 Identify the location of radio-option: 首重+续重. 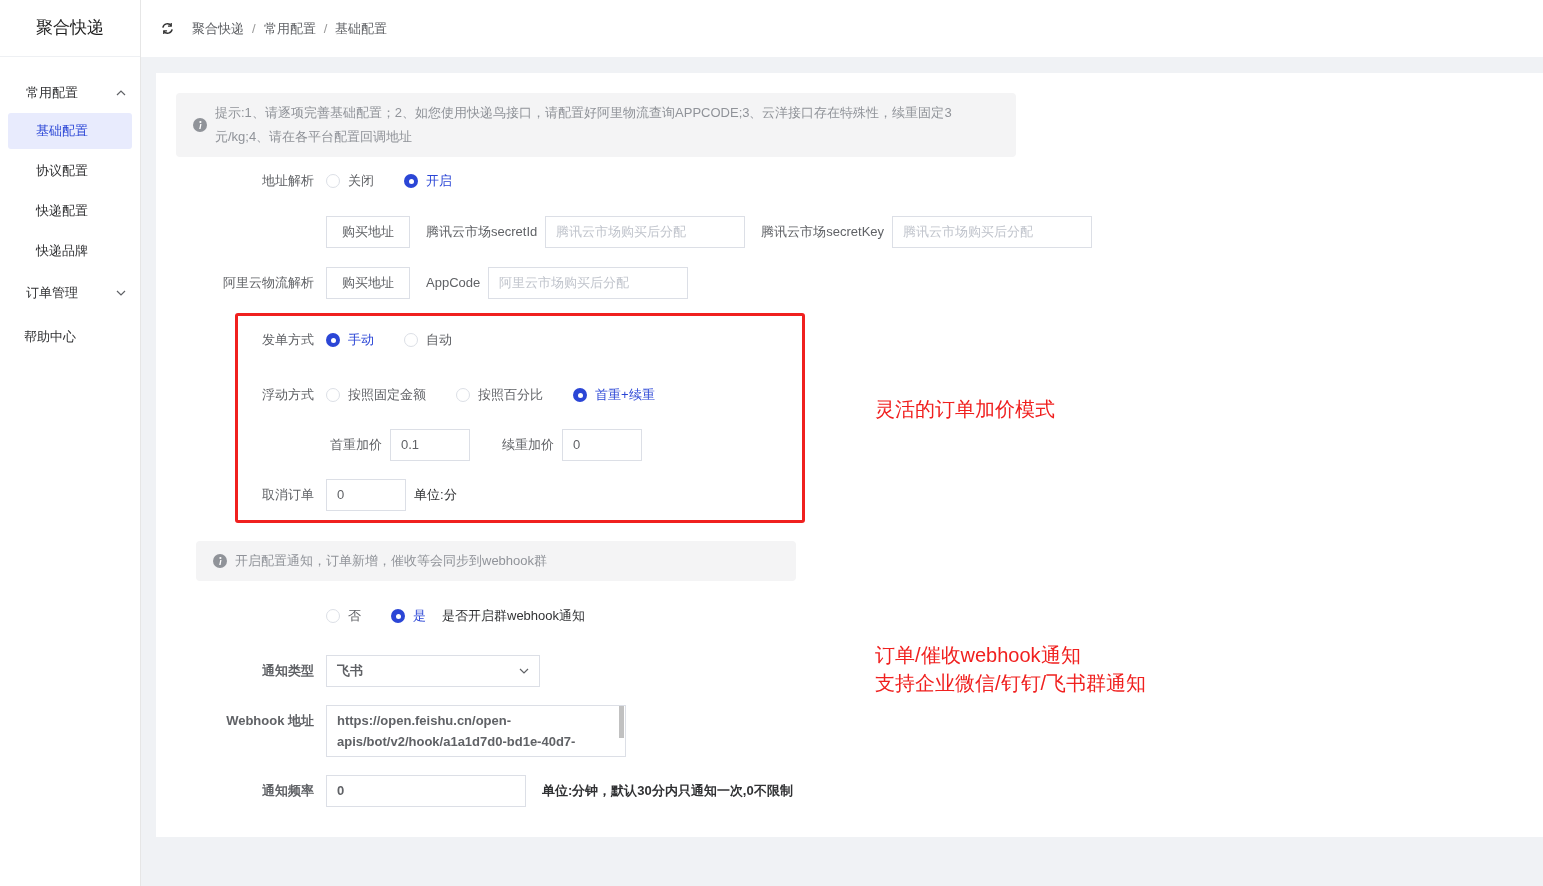
(614, 395).